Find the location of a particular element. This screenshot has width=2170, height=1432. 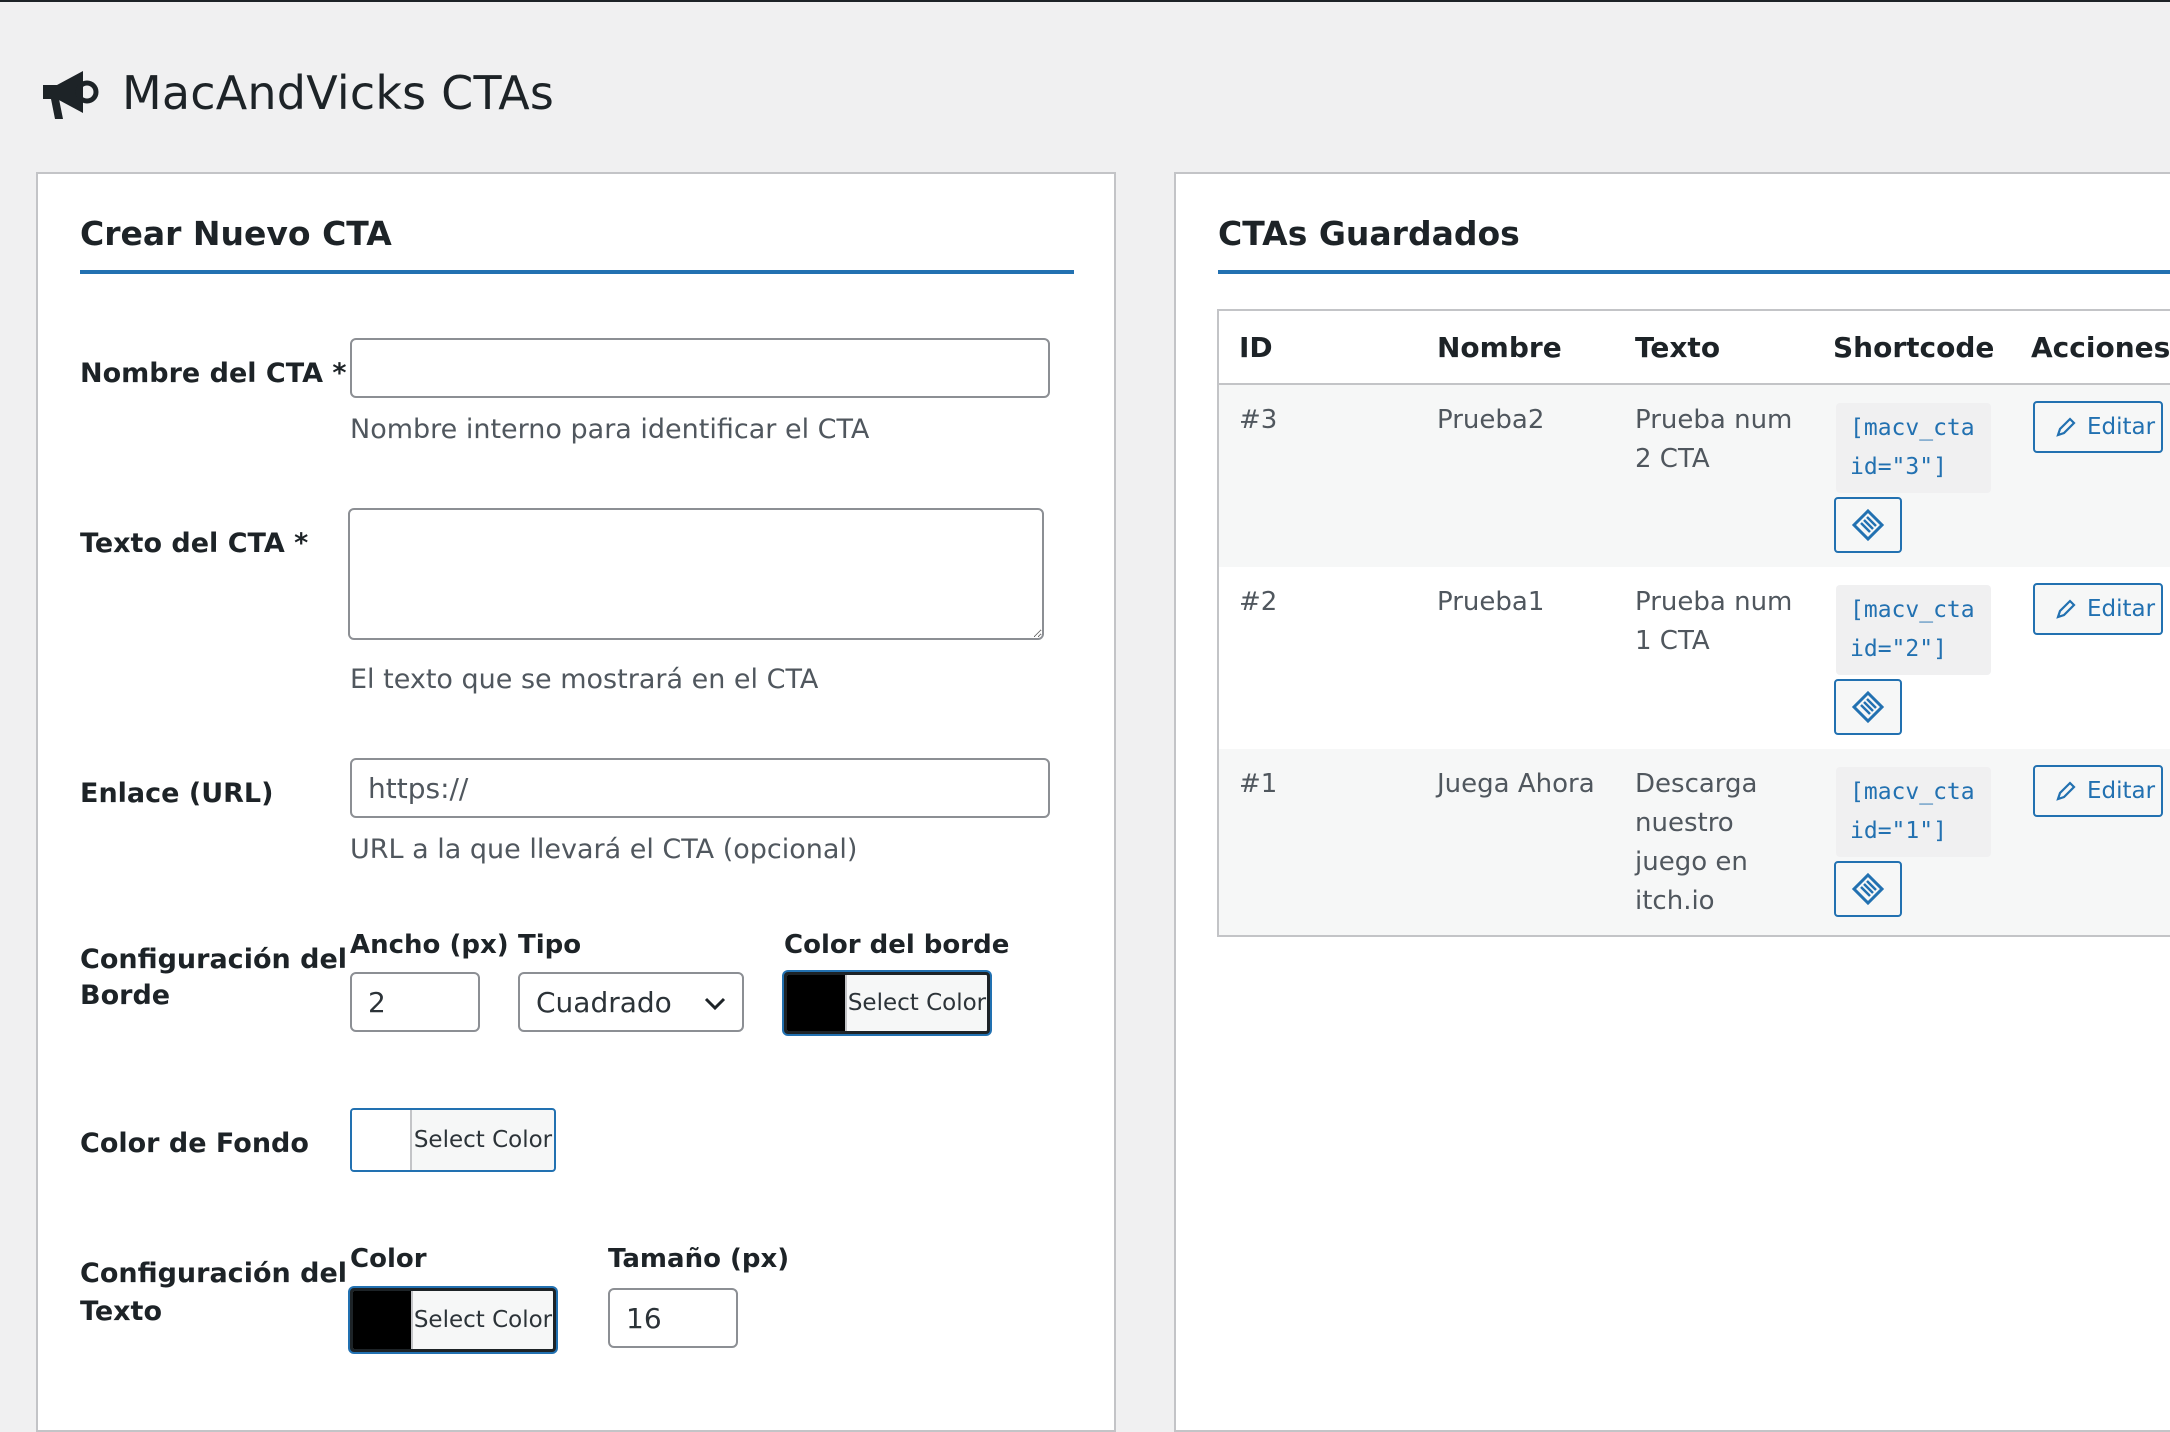

column-header-shortcode: Shortcode is located at coordinates (1914, 347).